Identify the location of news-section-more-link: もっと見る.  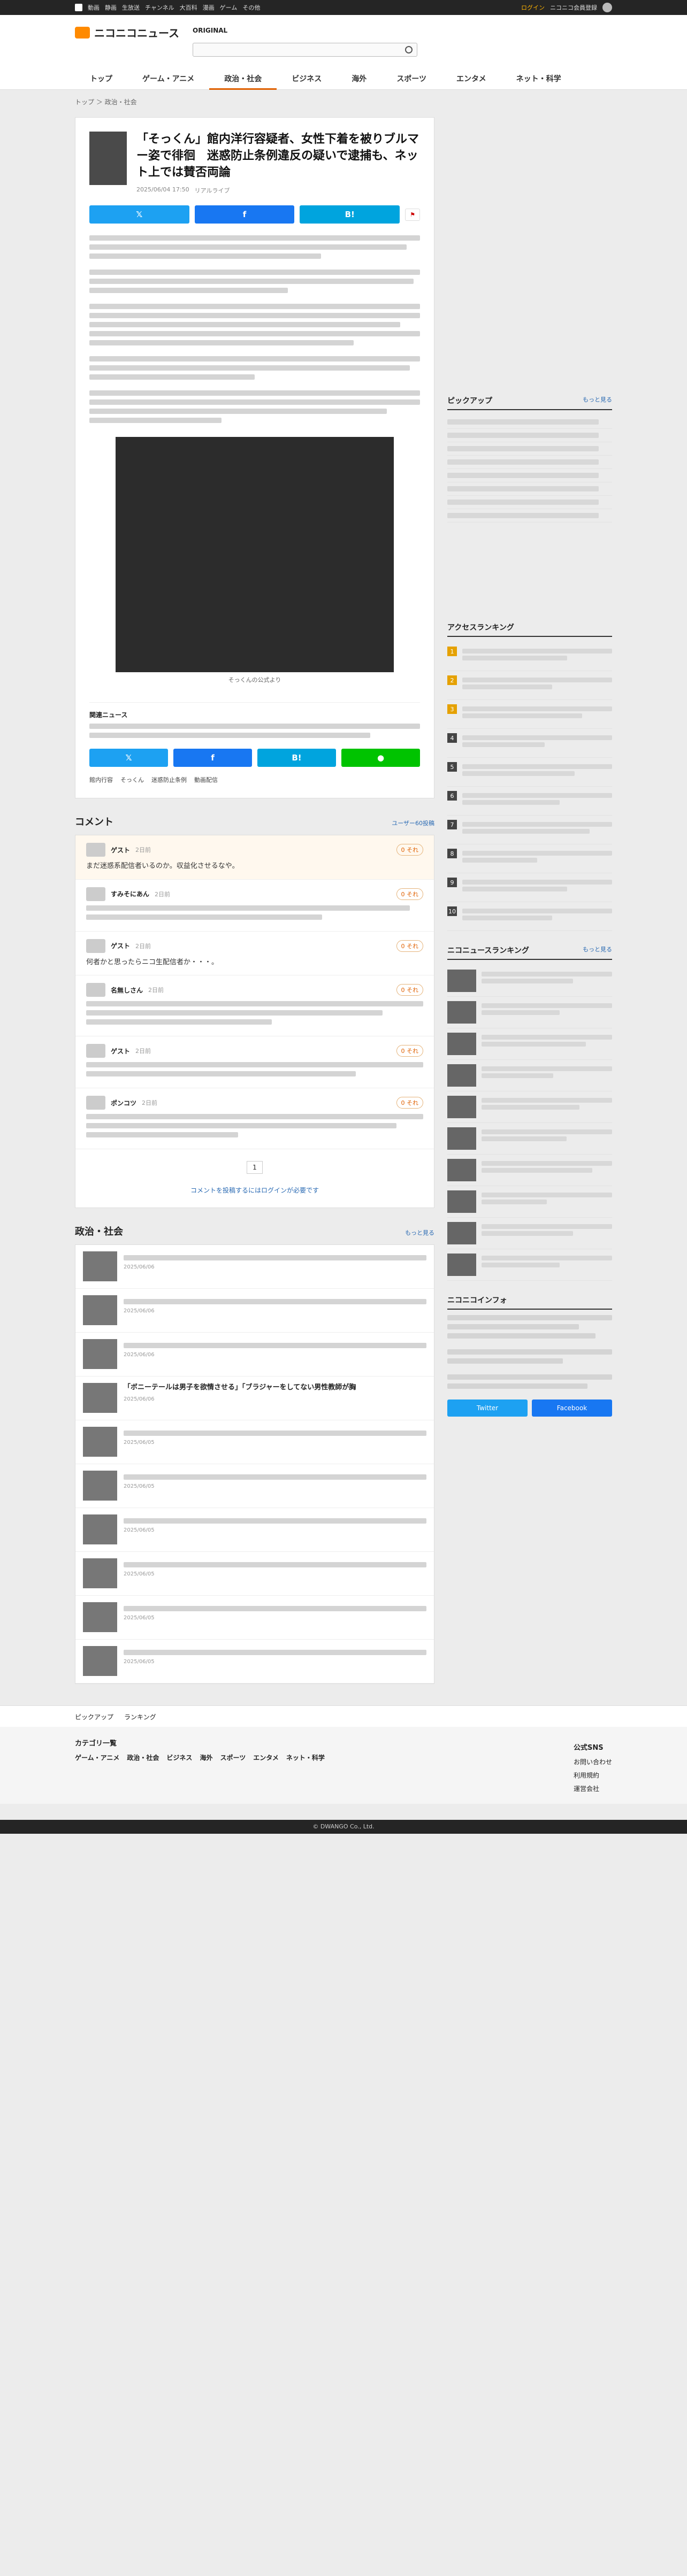
(419, 1232).